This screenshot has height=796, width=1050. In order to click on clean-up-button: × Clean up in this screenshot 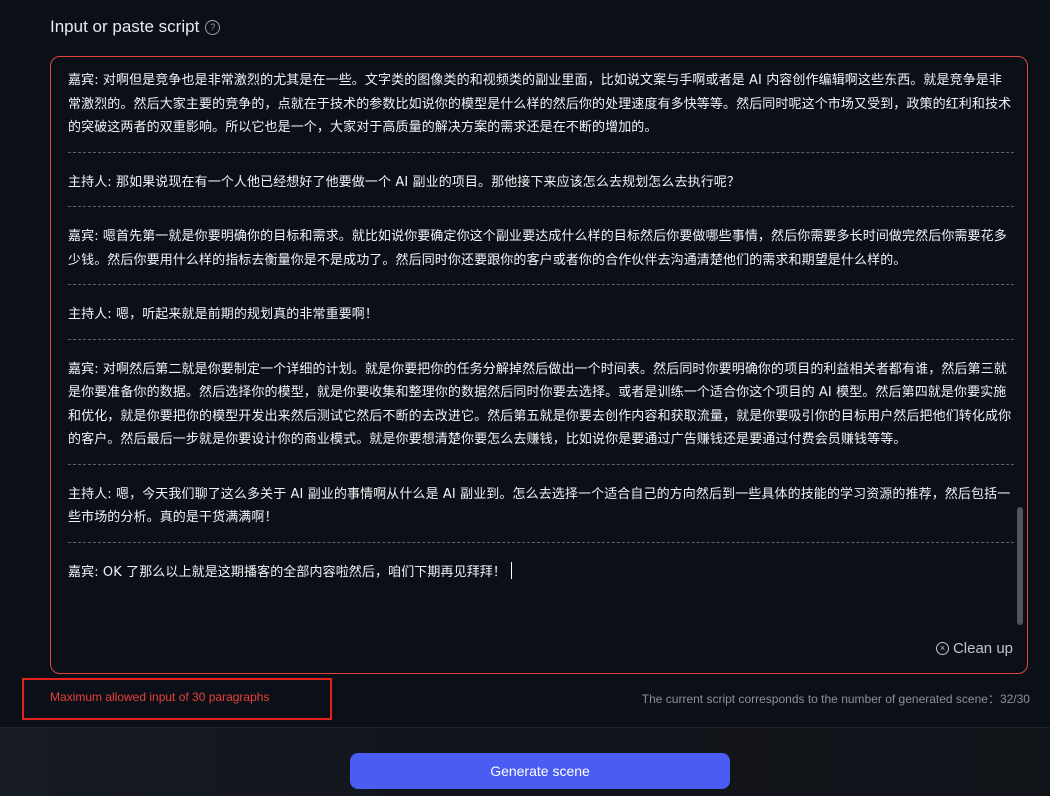, I will do `click(974, 648)`.